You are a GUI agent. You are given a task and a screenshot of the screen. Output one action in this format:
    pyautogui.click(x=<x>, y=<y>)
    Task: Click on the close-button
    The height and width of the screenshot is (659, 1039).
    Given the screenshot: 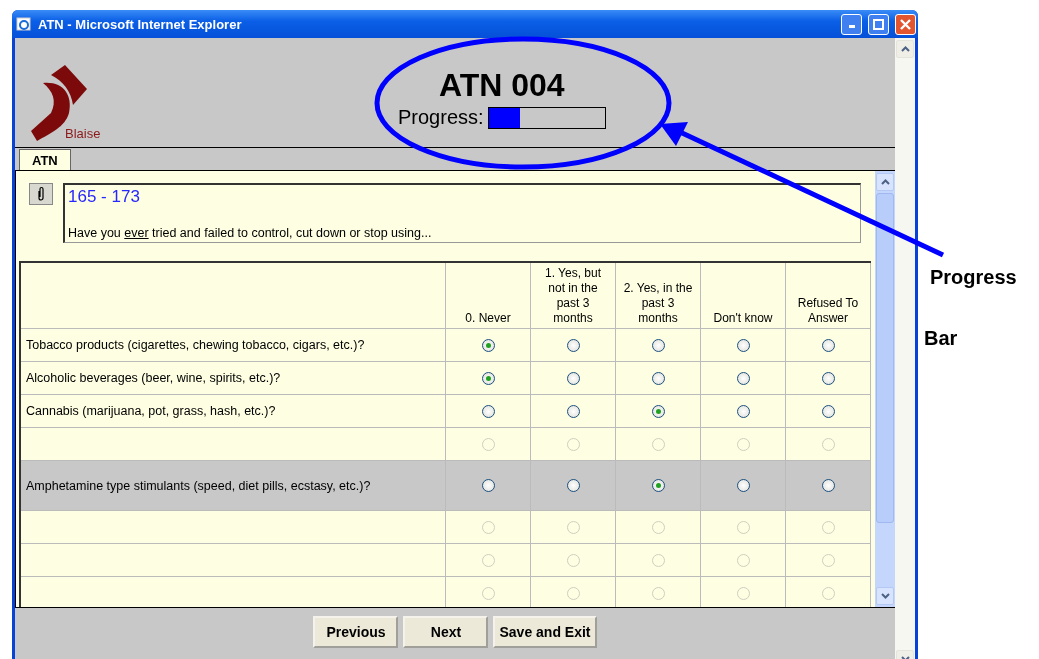 What is the action you would take?
    pyautogui.click(x=905, y=24)
    